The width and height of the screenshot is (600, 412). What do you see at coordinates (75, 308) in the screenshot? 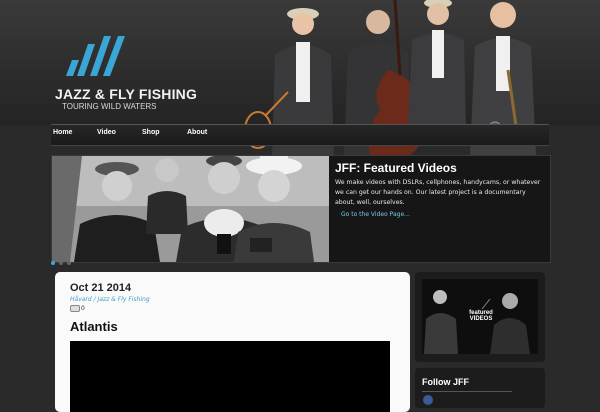
I see `comment-icon` at bounding box center [75, 308].